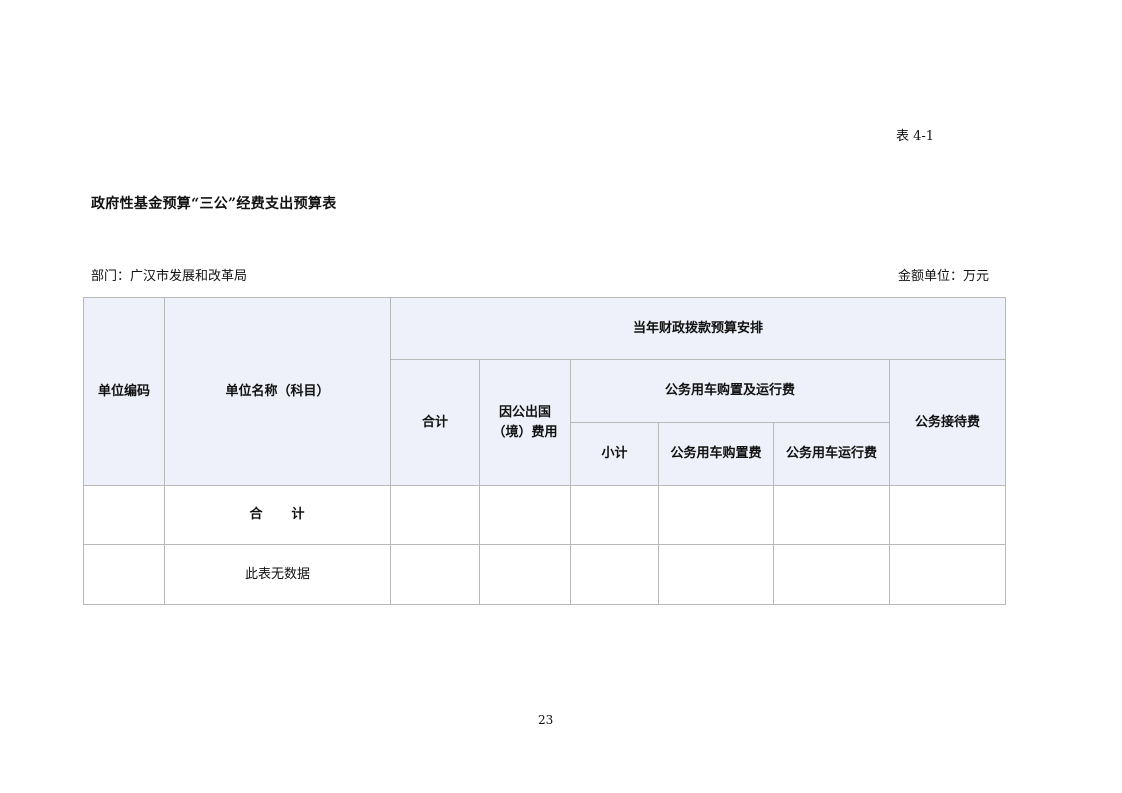 The image size is (1122, 793). Describe the element at coordinates (947, 422) in the screenshot. I see `header-reception: 公务接待费` at that location.